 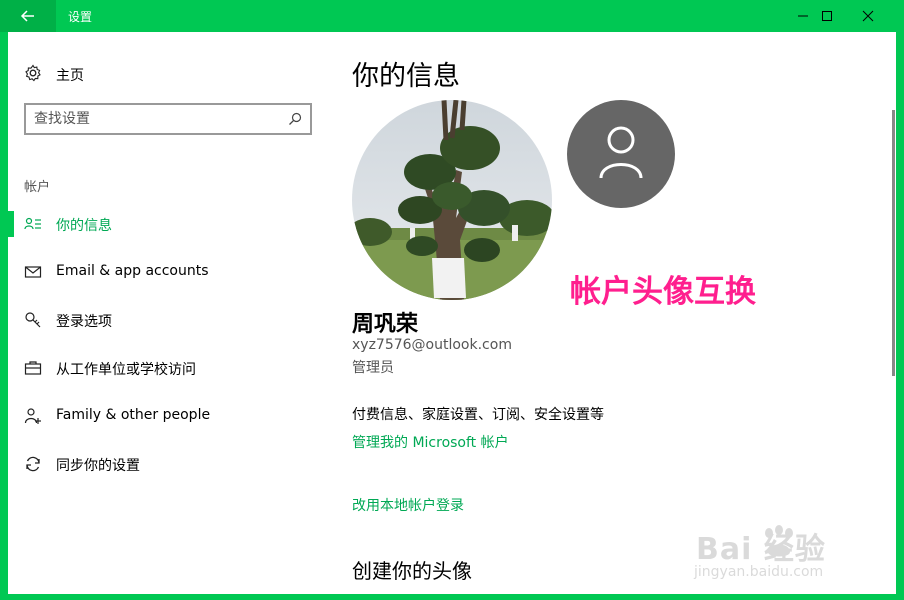 I want to click on user-email: xyz7576@outlook.com, so click(x=432, y=345).